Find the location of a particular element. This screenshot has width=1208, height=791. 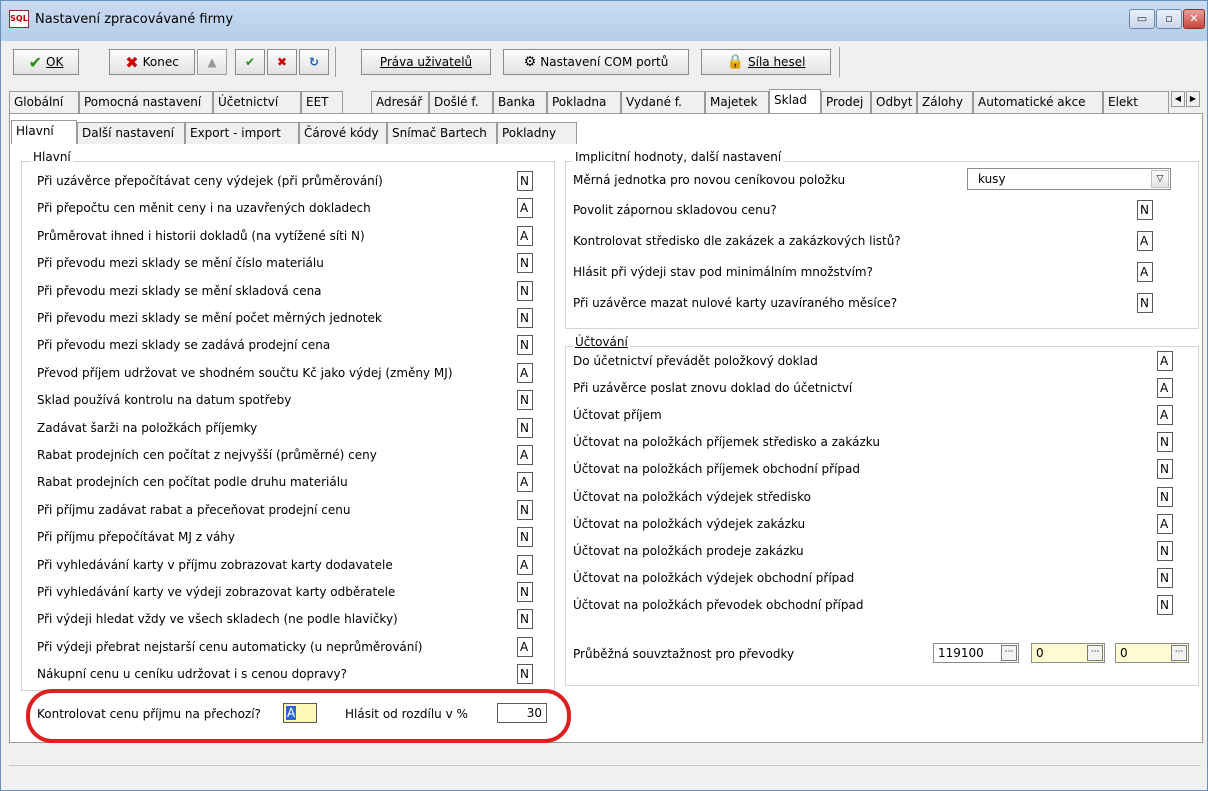

com-ports-button: ⚙ Nastavení COM portů is located at coordinates (596, 62).